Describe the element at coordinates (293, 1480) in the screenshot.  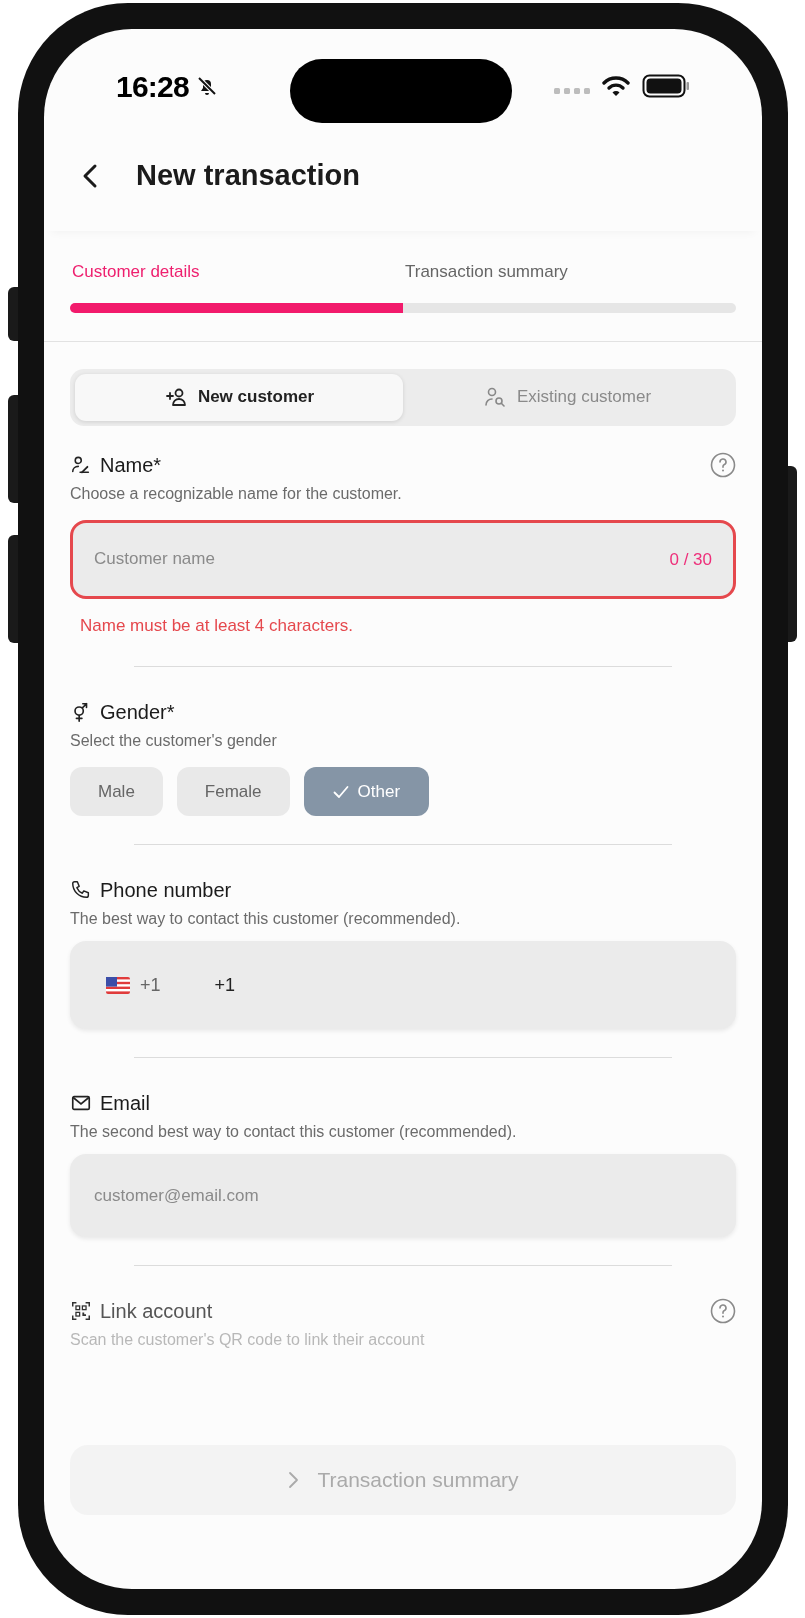
I see `chevron-right-icon` at that location.